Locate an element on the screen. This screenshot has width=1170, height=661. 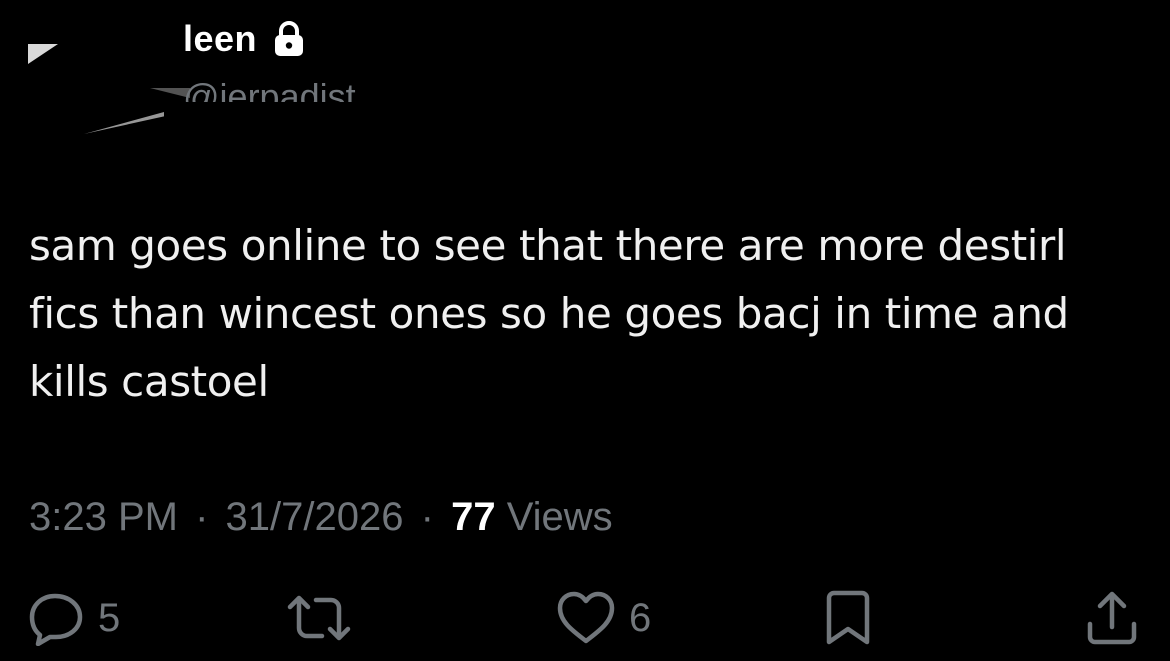
share-icon is located at coordinates (1112, 618).